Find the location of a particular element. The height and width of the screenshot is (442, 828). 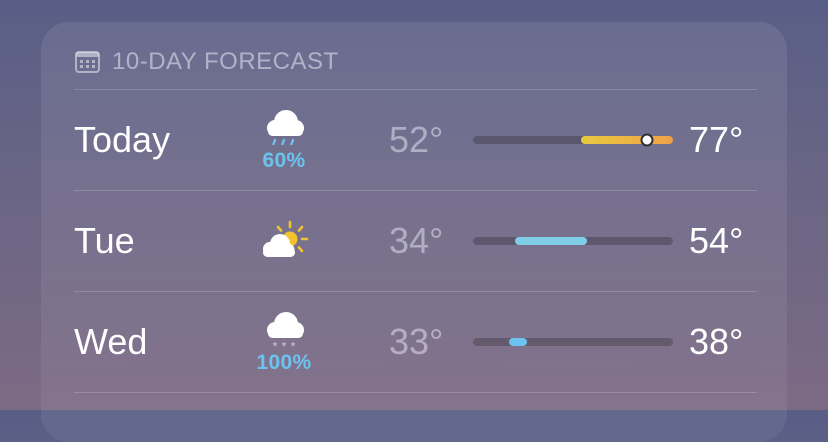

low-temp: 52° is located at coordinates (416, 139).